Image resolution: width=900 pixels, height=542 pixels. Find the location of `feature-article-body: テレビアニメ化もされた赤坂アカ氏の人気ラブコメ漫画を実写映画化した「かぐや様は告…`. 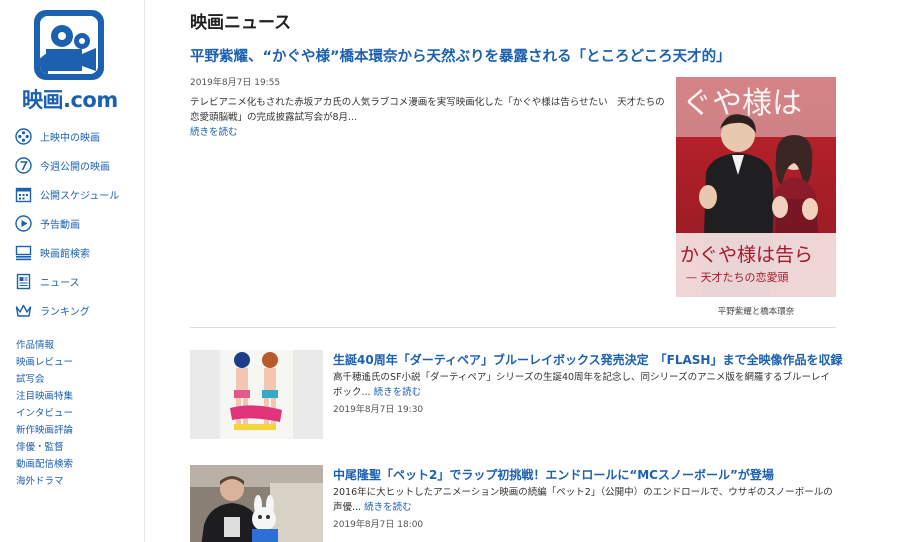

feature-article-body: テレビアニメ化もされた赤坂アカ氏の人気ラブコメ漫画を実写映画化した「かぐや様は告… is located at coordinates (427, 110).